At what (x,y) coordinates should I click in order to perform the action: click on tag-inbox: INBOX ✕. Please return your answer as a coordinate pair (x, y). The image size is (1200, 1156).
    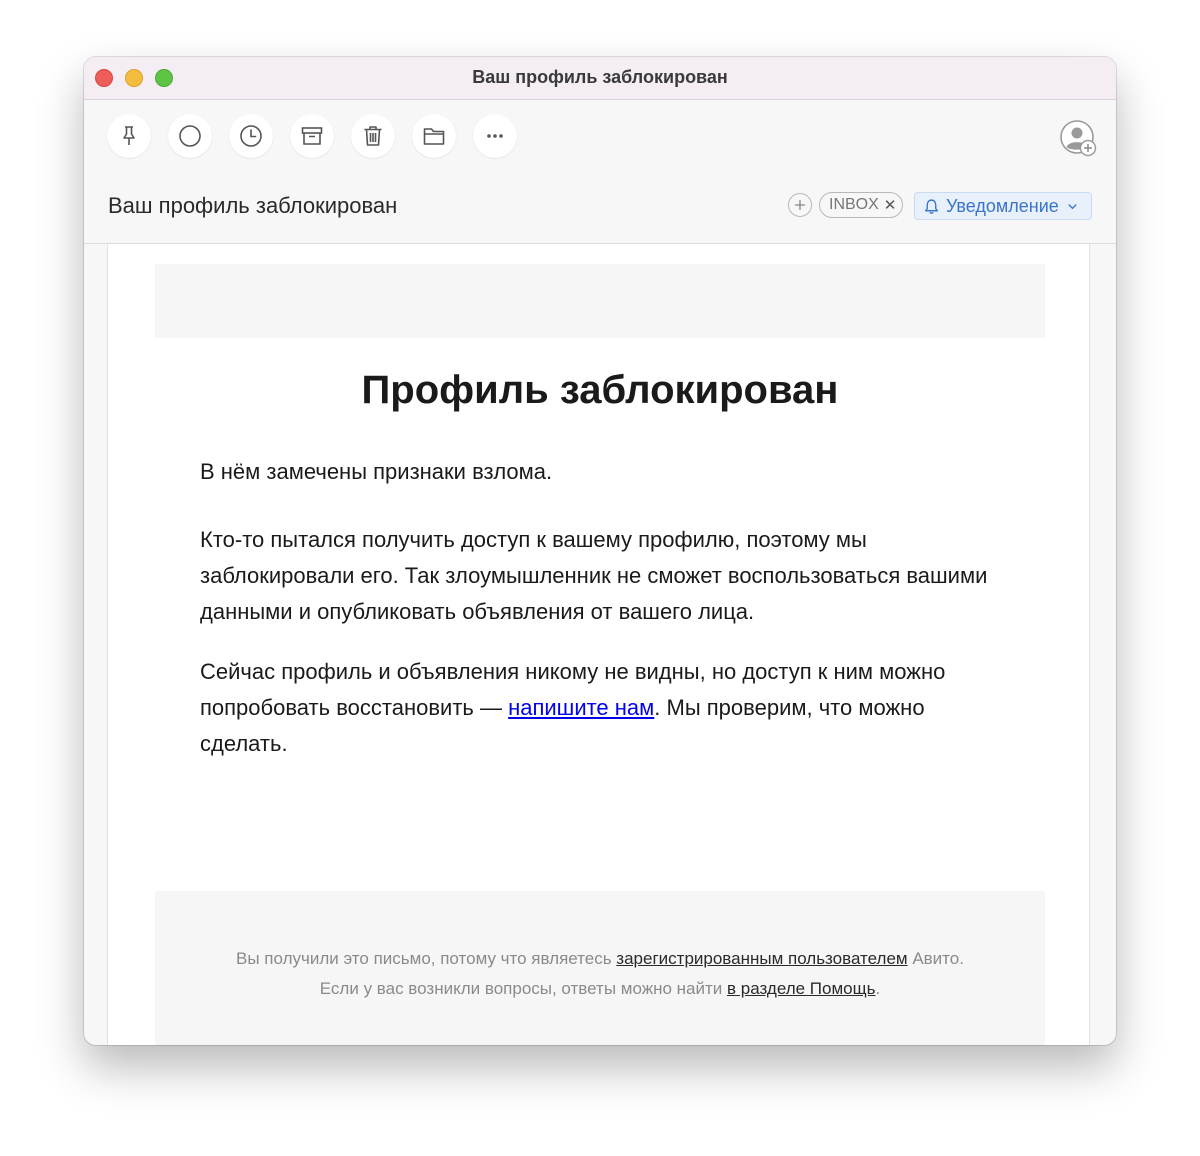
    Looking at the image, I should click on (861, 205).